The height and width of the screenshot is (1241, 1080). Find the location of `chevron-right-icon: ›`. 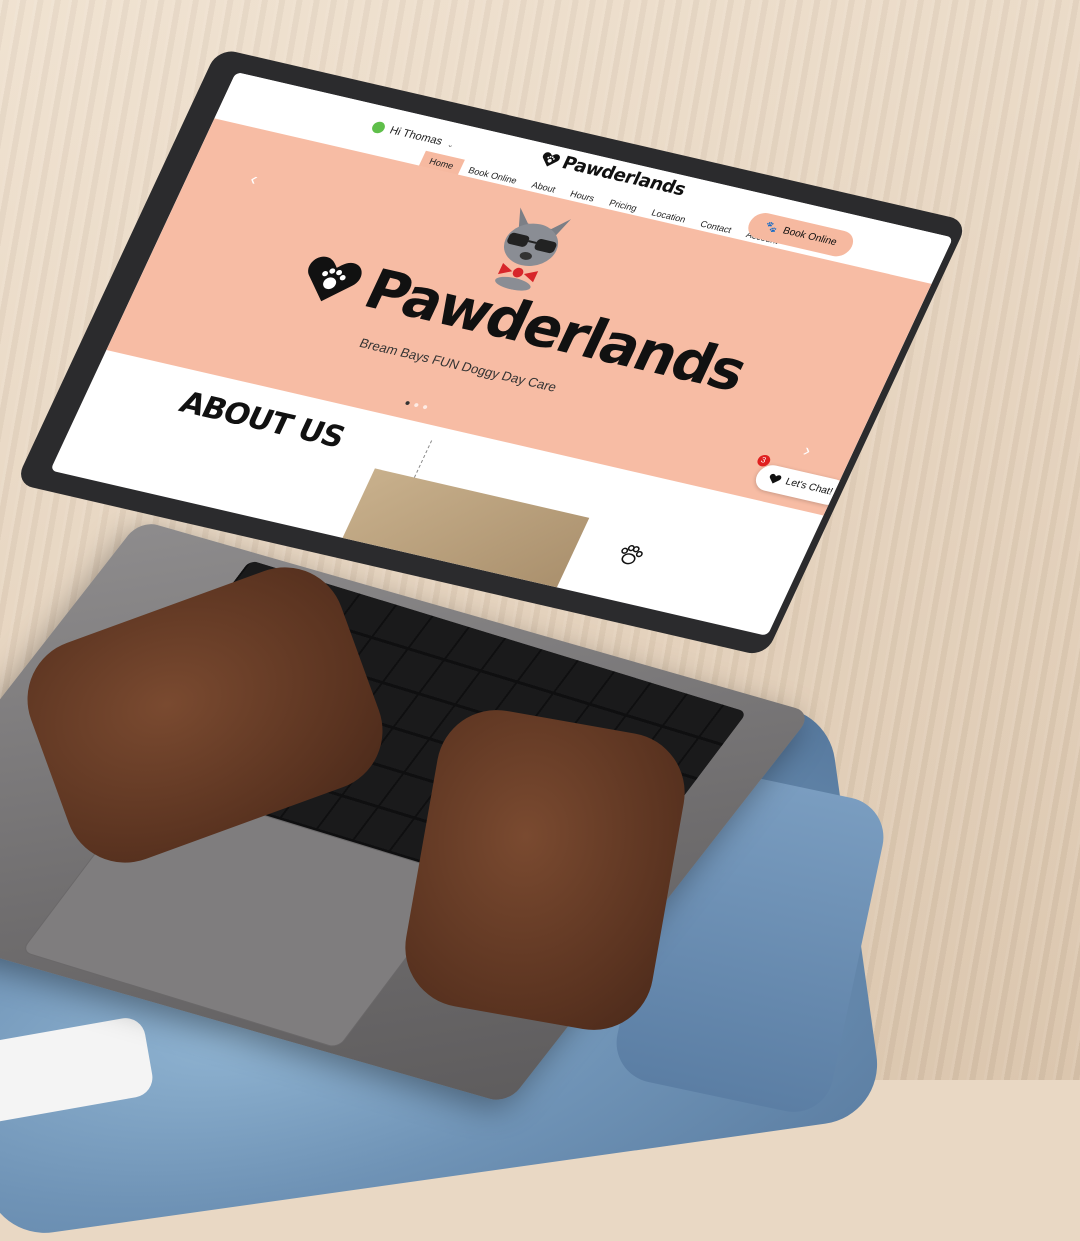

chevron-right-icon: › is located at coordinates (807, 450).